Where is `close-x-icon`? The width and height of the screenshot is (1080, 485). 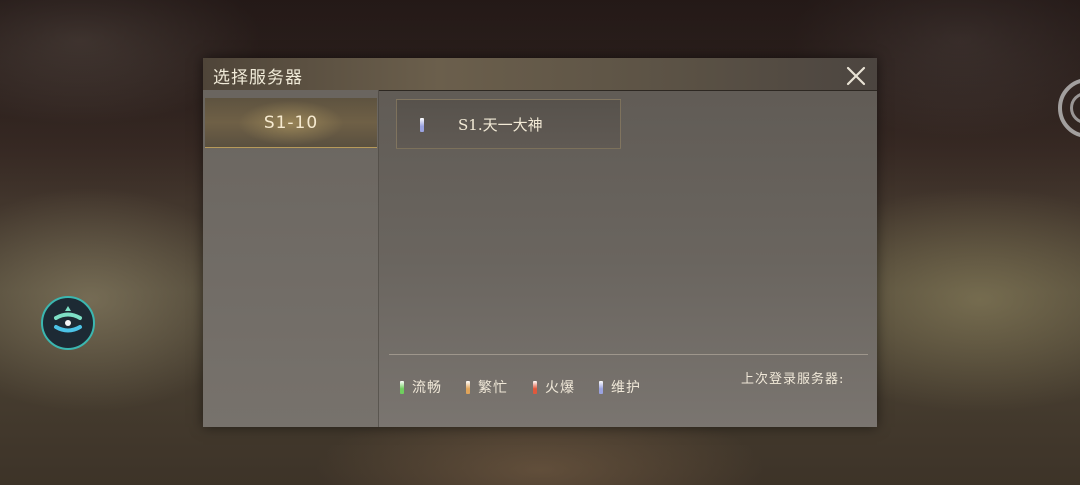 close-x-icon is located at coordinates (856, 76).